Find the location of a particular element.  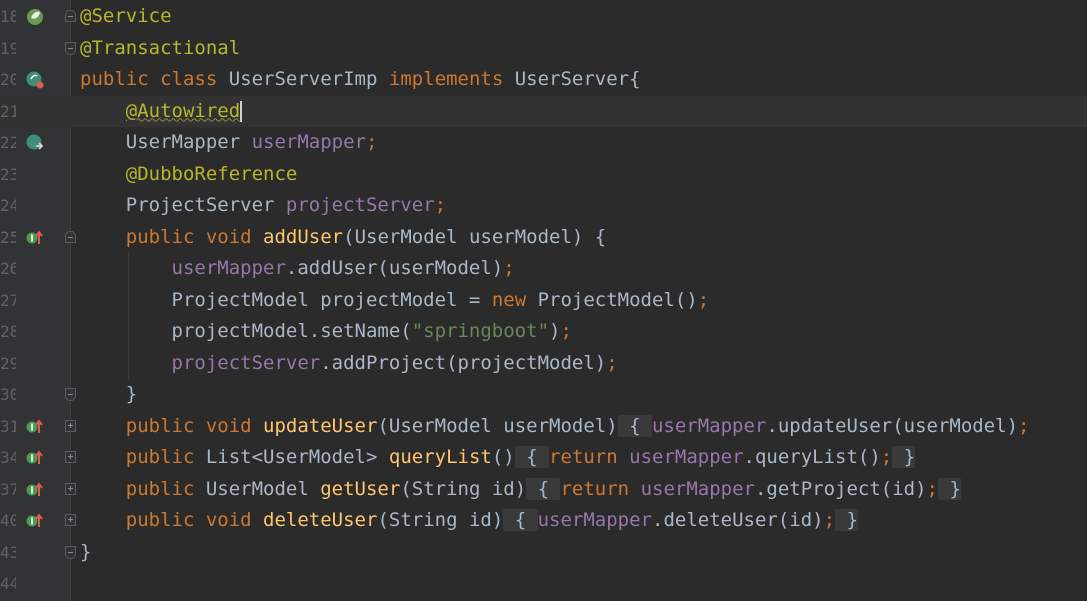

code-token: updateUser is located at coordinates (320, 425).